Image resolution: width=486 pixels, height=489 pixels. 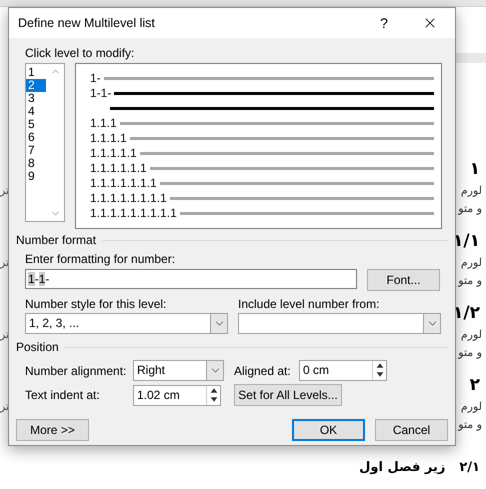 I want to click on preview-number: 1.1.1.1.1.1.1.1.1, so click(x=133, y=213).